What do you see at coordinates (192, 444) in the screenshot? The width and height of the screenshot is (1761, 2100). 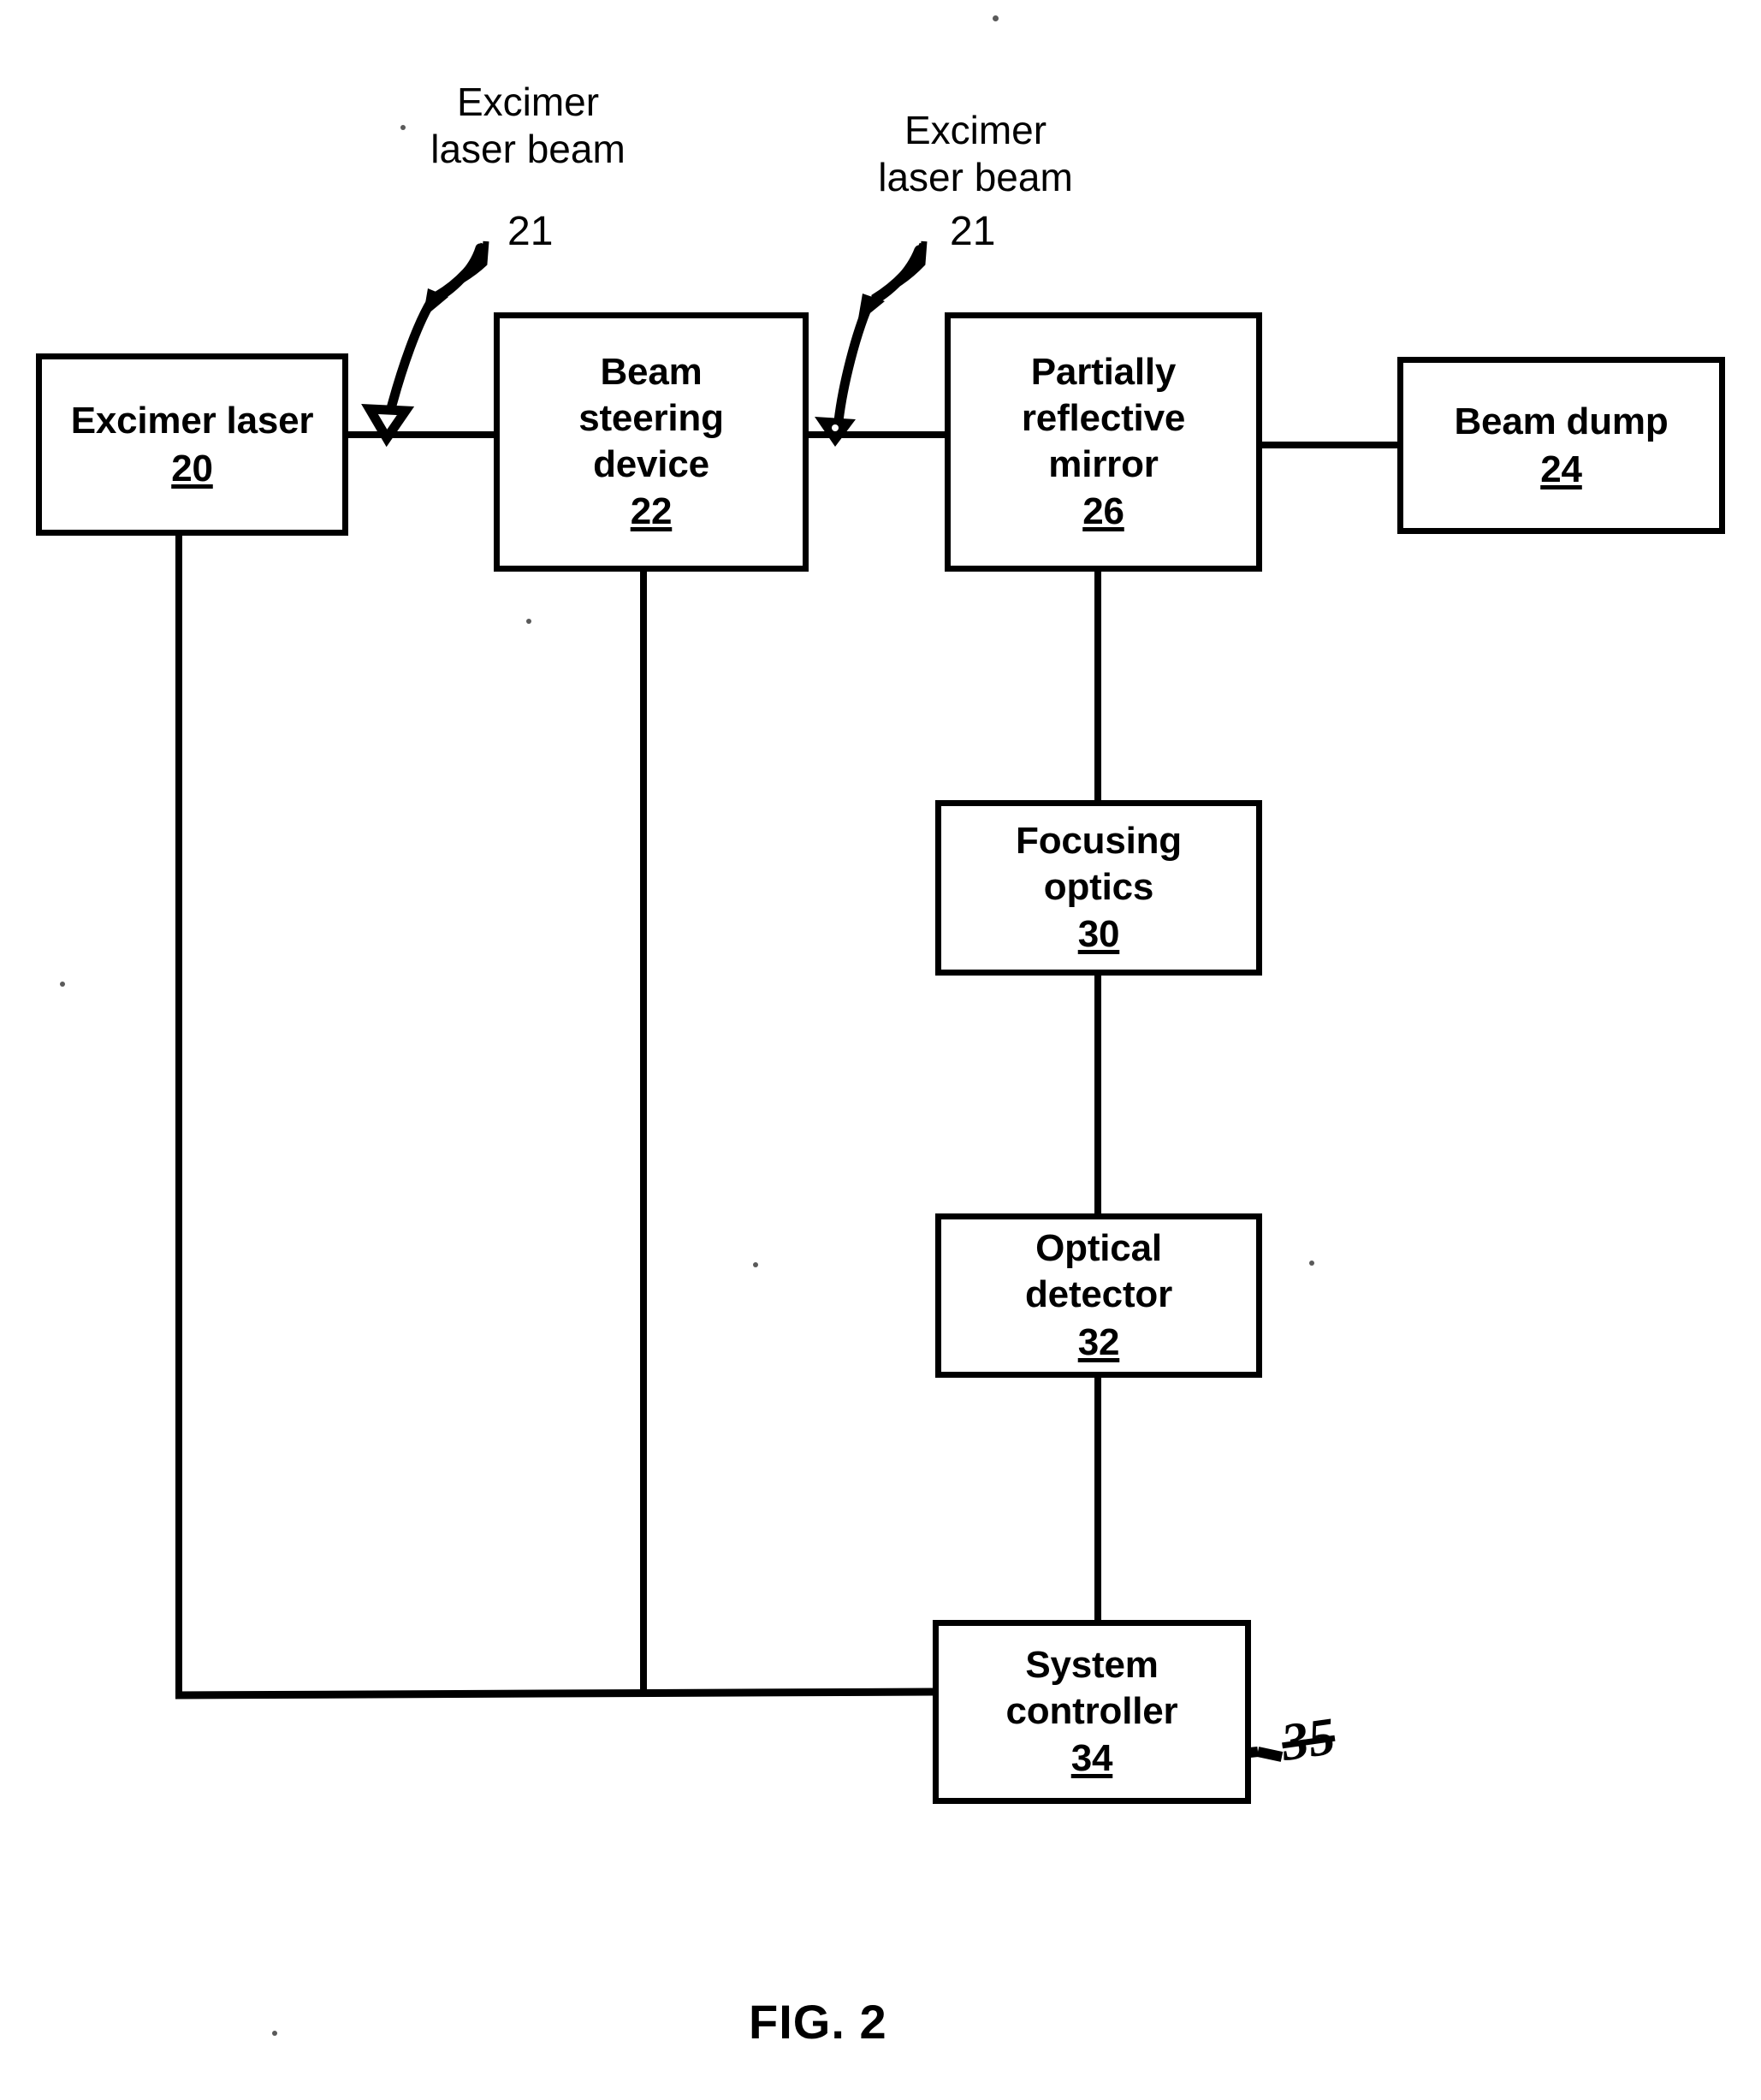 I see `block-excimer-laser: Excimer laser 20` at bounding box center [192, 444].